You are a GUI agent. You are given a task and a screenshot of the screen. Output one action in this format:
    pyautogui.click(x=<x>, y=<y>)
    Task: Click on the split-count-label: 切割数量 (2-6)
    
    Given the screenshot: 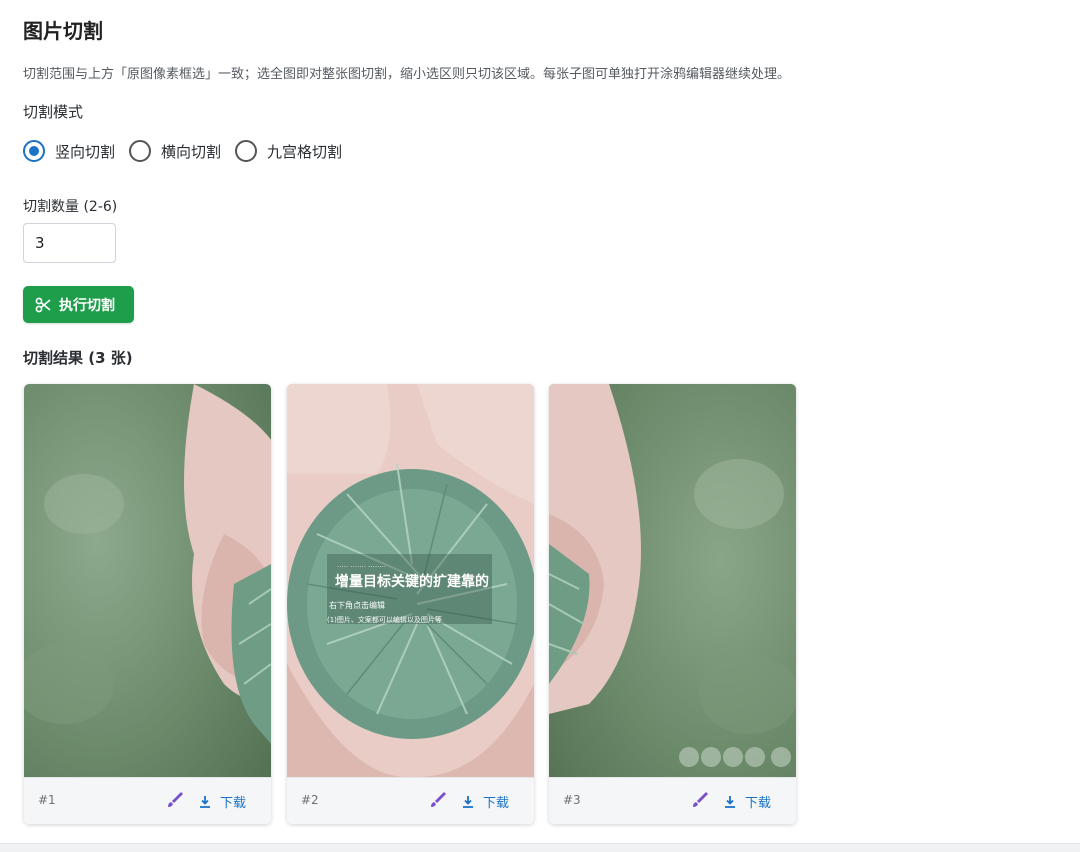 What is the action you would take?
    pyautogui.click(x=70, y=207)
    